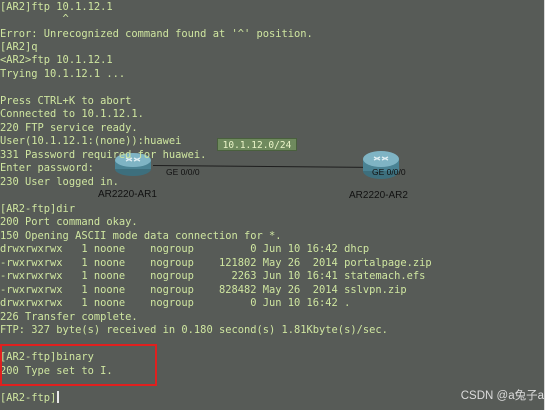 The width and height of the screenshot is (554, 410). Describe the element at coordinates (66, 101) in the screenshot. I see `terminal-line: Press CTRL+K to abort` at that location.